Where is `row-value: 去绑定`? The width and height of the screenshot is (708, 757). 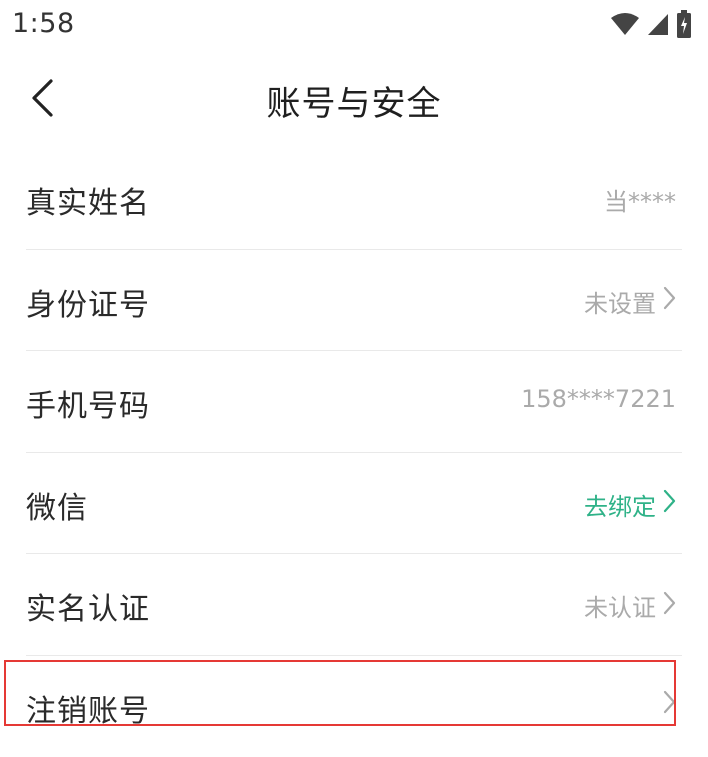 row-value: 去绑定 is located at coordinates (630, 504).